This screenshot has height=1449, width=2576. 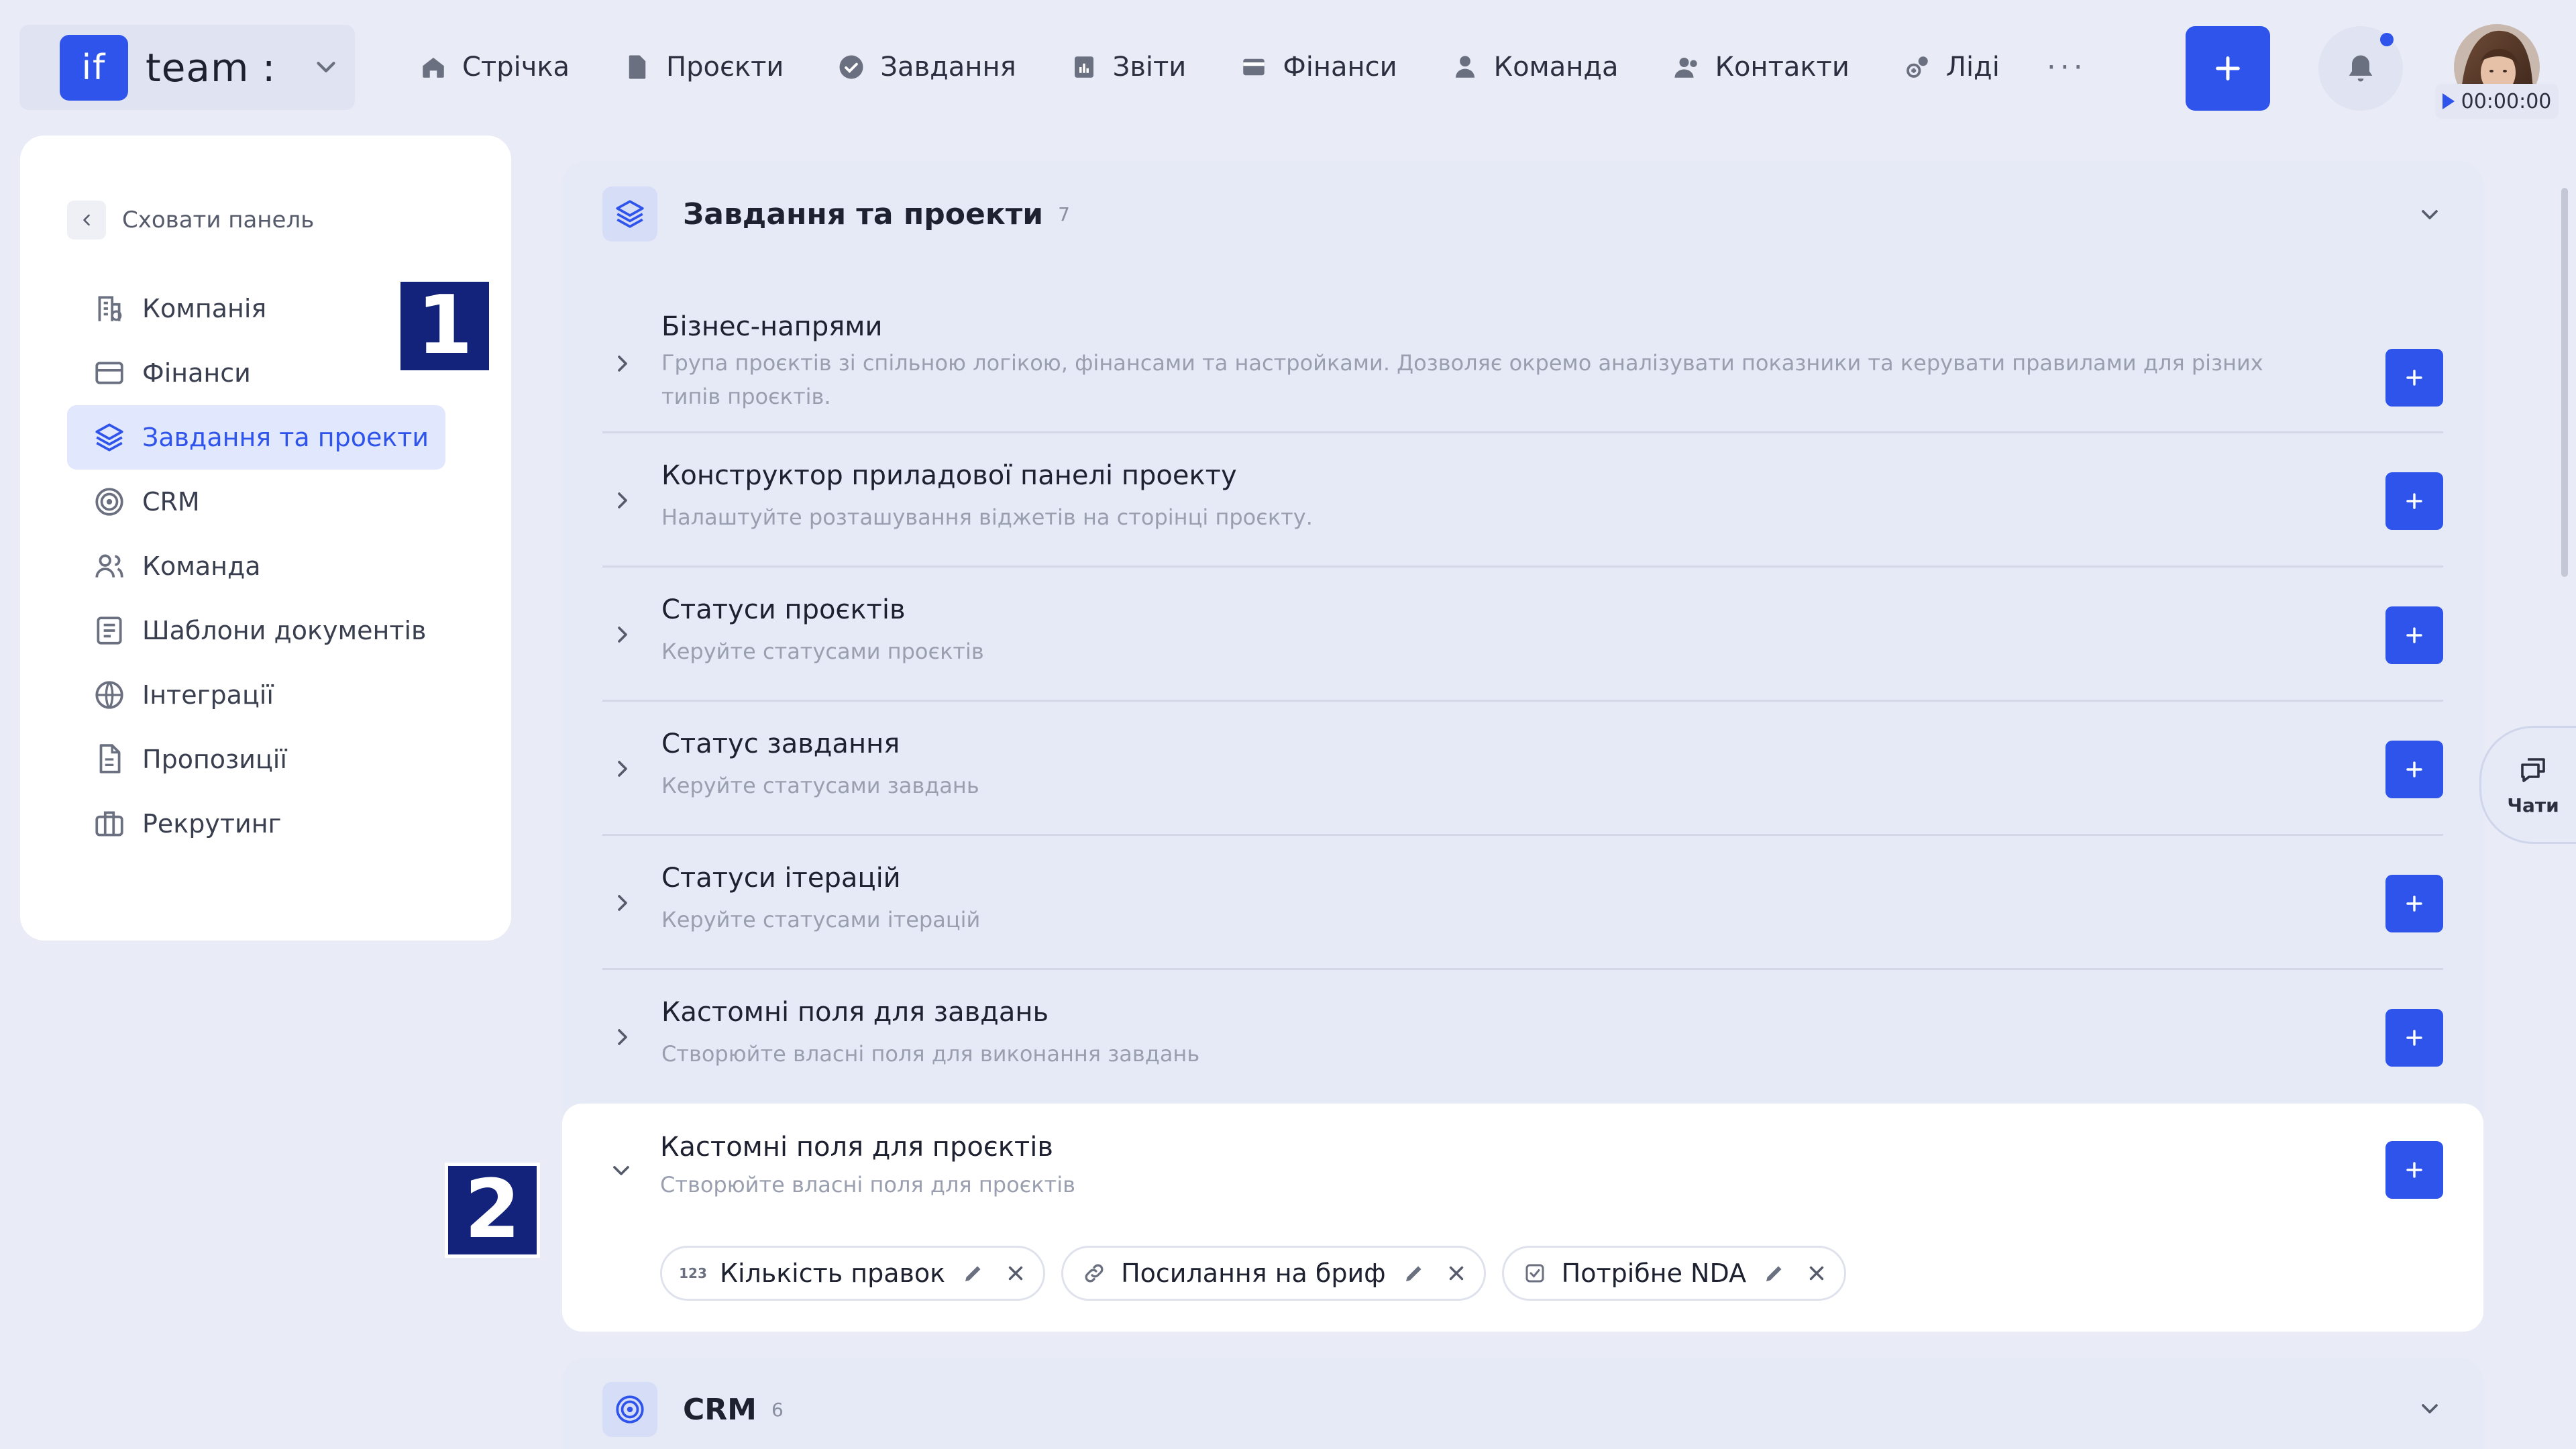 What do you see at coordinates (2533, 769) in the screenshot?
I see `chat-icon` at bounding box center [2533, 769].